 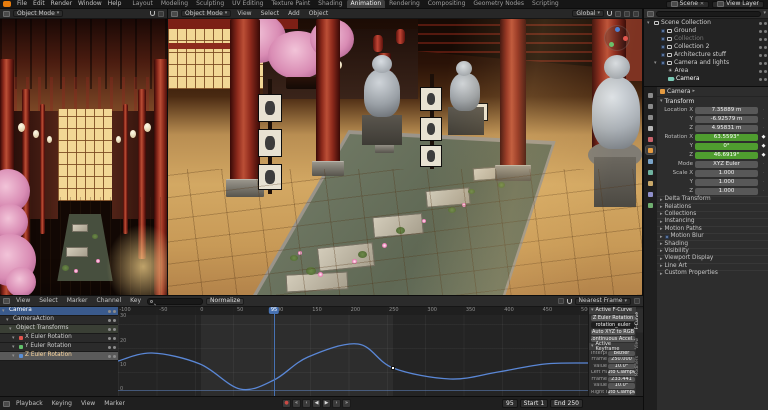 What do you see at coordinates (726, 110) in the screenshot?
I see `transform-field-location-x: 7.35889 m` at bounding box center [726, 110].